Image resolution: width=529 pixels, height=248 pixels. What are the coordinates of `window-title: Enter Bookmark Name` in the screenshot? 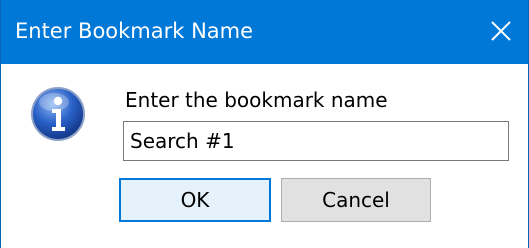 It's located at (134, 31).